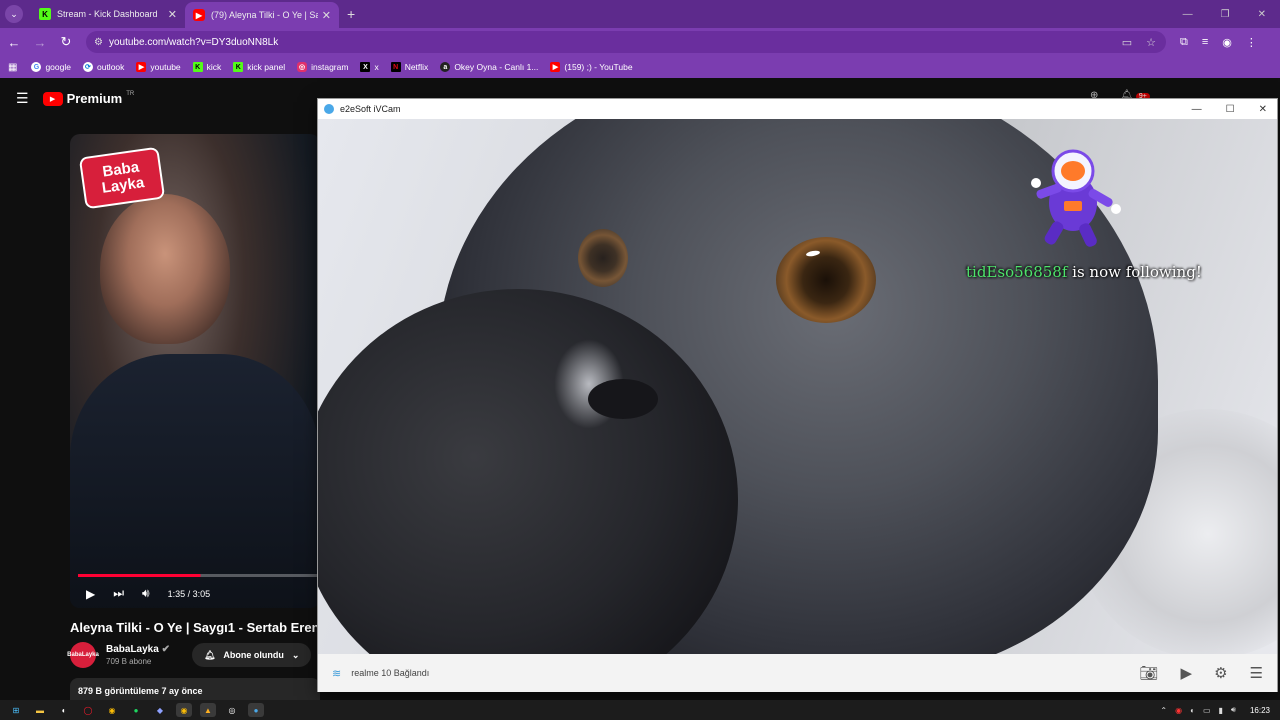 Image resolution: width=1280 pixels, height=720 pixels. Describe the element at coordinates (66, 42) in the screenshot. I see `reload-icon: ↻` at that location.